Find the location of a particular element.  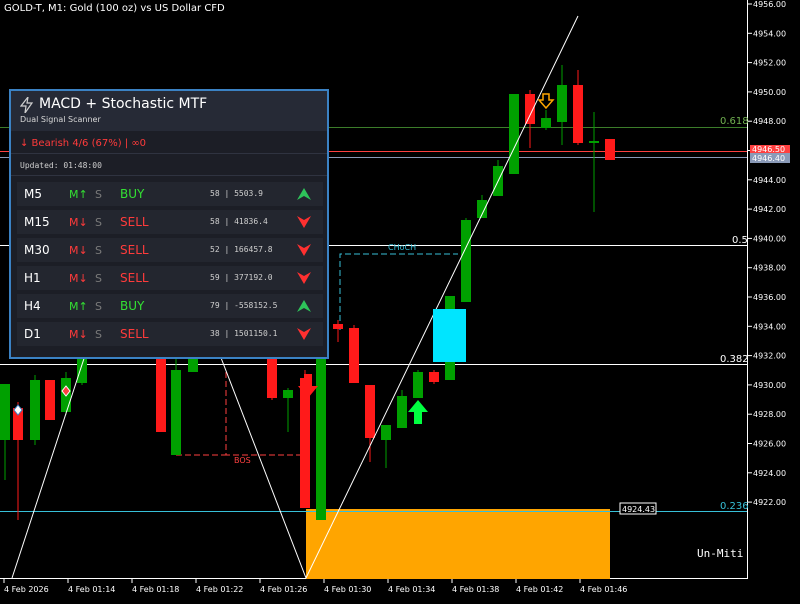

panel-title: MACD + Stochastic MTF is located at coordinates (123, 104).